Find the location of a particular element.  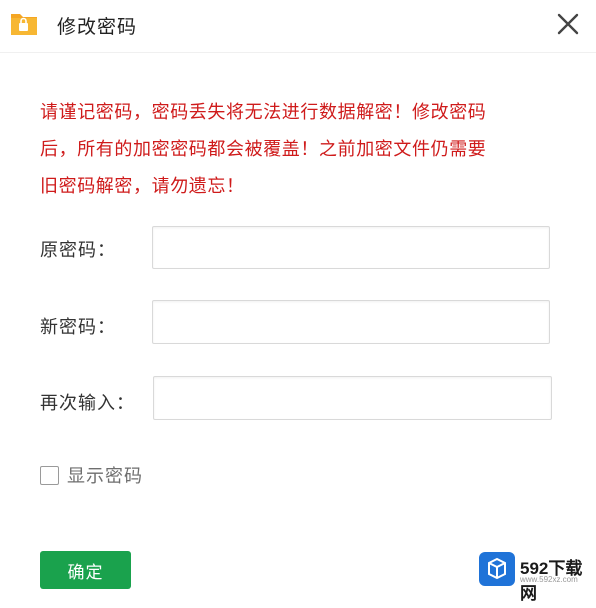

watermark-logo: 592下载网 www.592xz.com is located at coordinates (534, 576).